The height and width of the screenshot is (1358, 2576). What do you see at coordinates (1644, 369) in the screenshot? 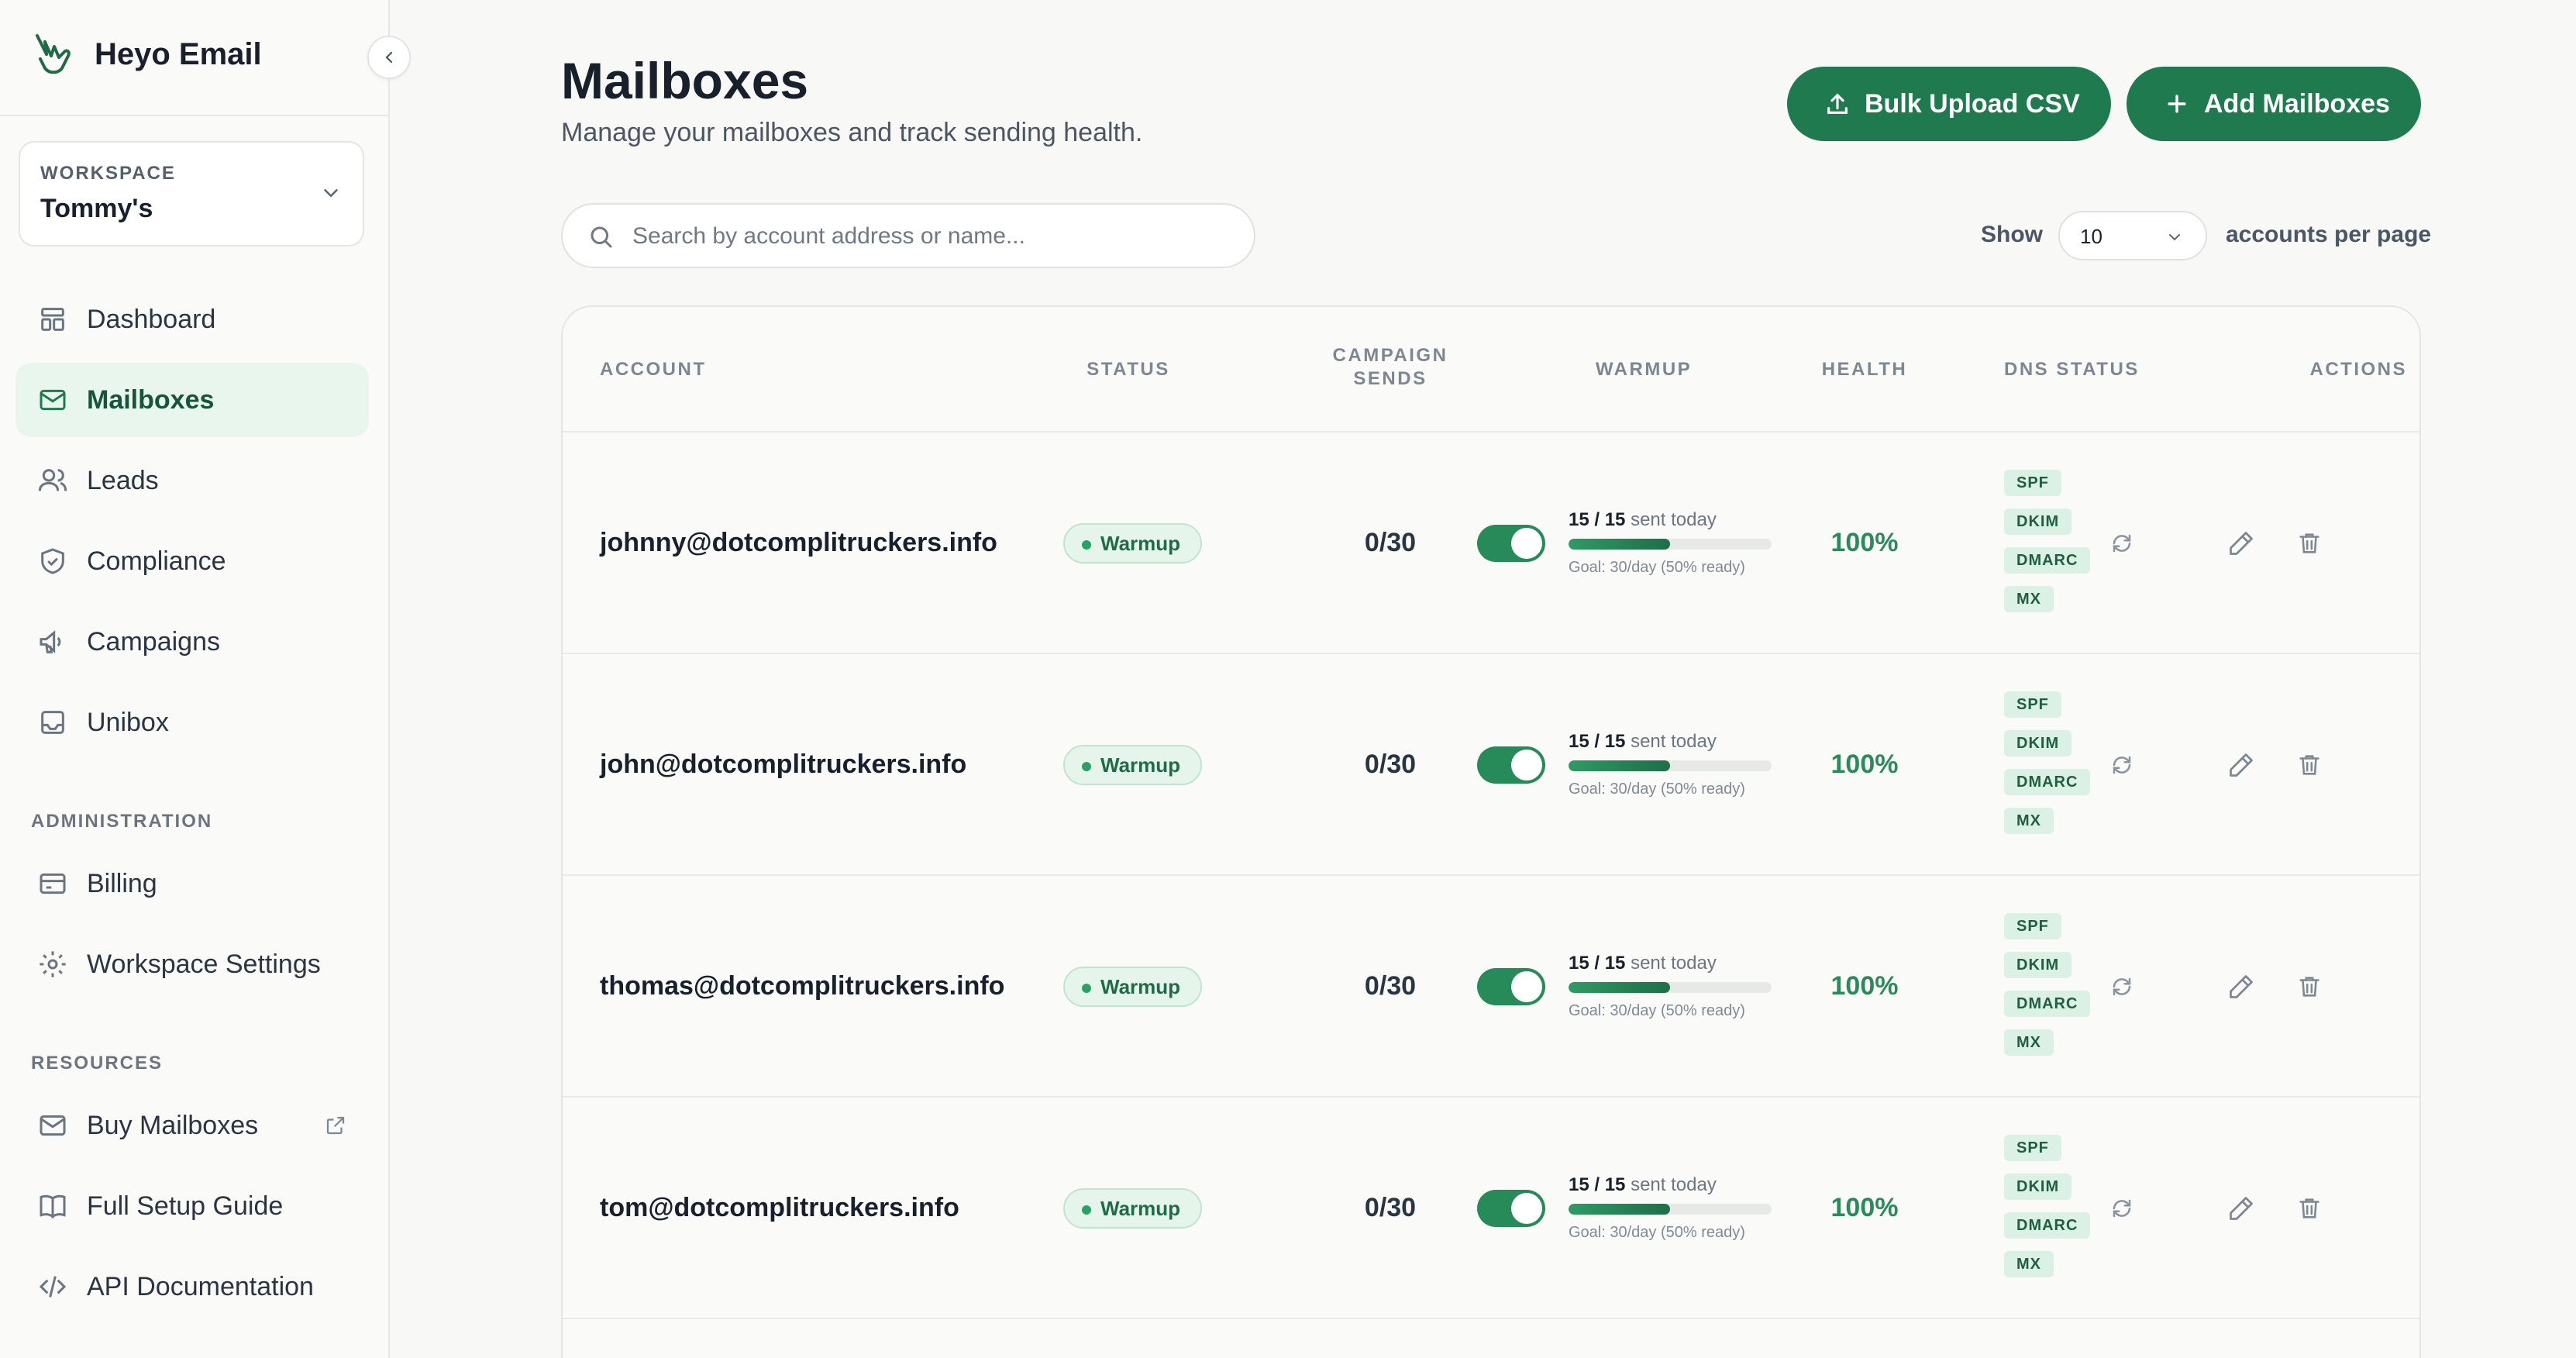
I see `column-header-warmup: WARMUP` at bounding box center [1644, 369].